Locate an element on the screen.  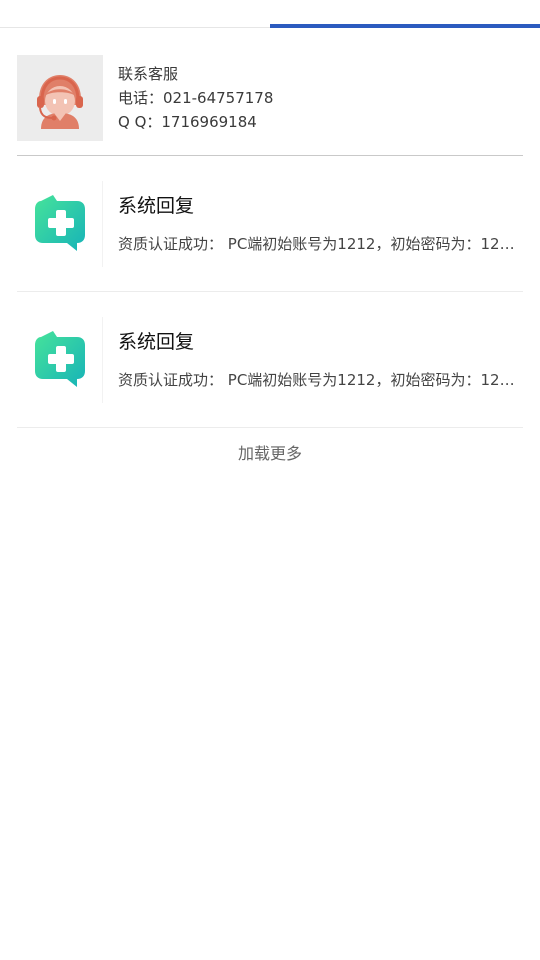
customer-service-card: 联系客服 电话：021-64757178 Q Q：1716969184 is located at coordinates (270, 92).